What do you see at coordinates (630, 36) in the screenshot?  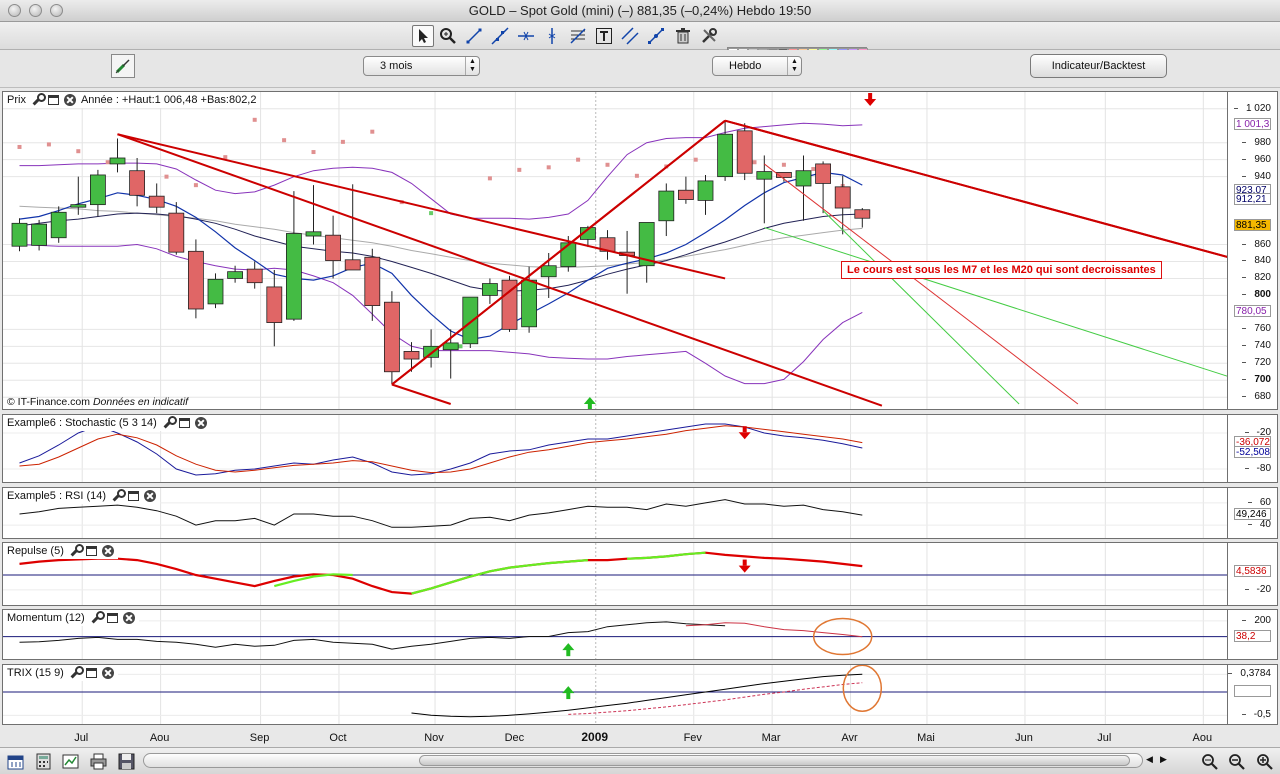 I see `parallel-channel-tool-button` at bounding box center [630, 36].